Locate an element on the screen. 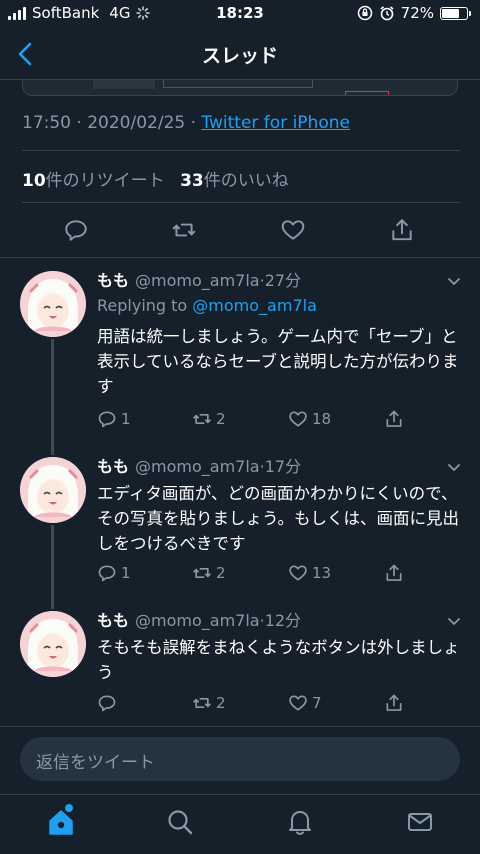  tweet-timestamp: 17:50 · 2020/02/25 · Twitter for iPhone is located at coordinates (186, 123).